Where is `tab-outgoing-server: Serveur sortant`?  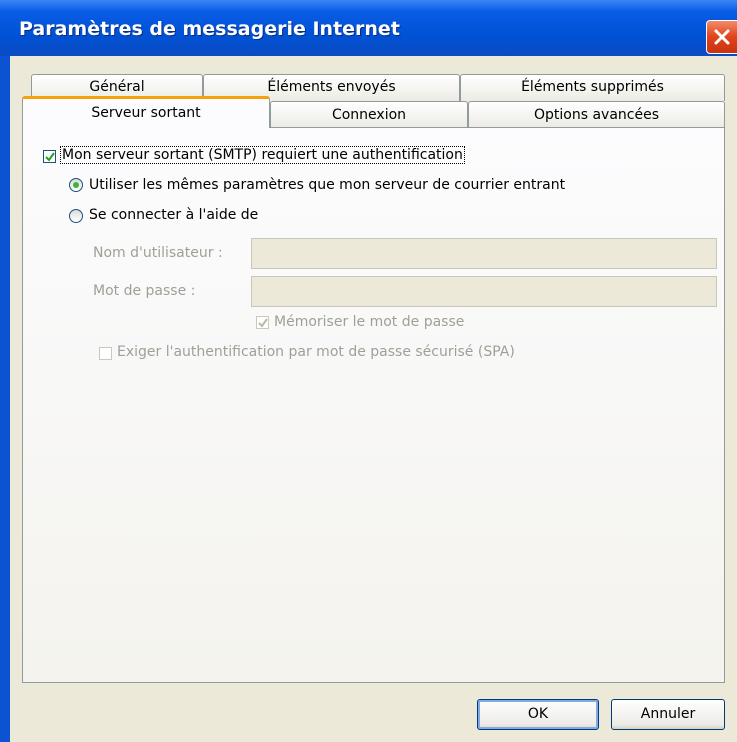
tab-outgoing-server: Serveur sortant is located at coordinates (146, 112).